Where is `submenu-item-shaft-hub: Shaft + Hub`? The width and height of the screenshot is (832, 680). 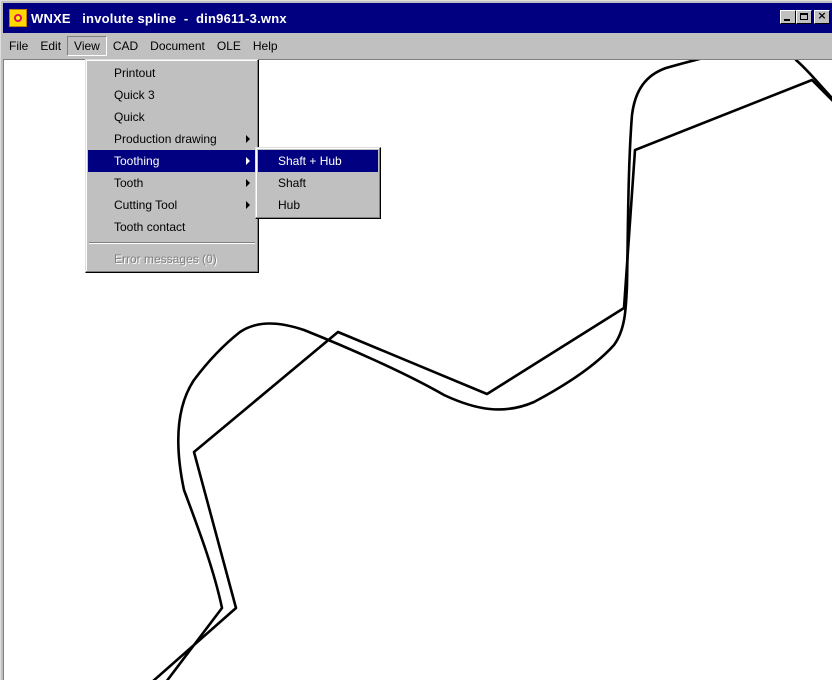 submenu-item-shaft-hub: Shaft + Hub is located at coordinates (318, 161).